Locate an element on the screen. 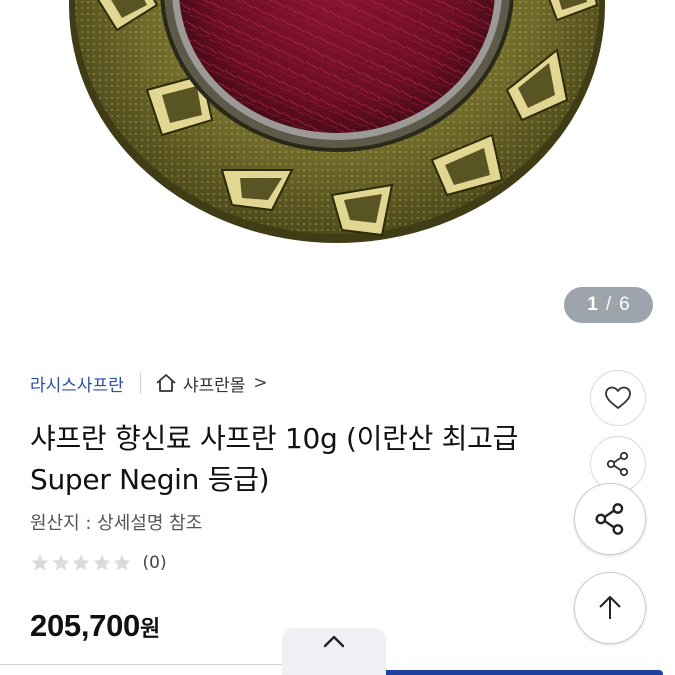  price-unit: 원 is located at coordinates (149, 629).